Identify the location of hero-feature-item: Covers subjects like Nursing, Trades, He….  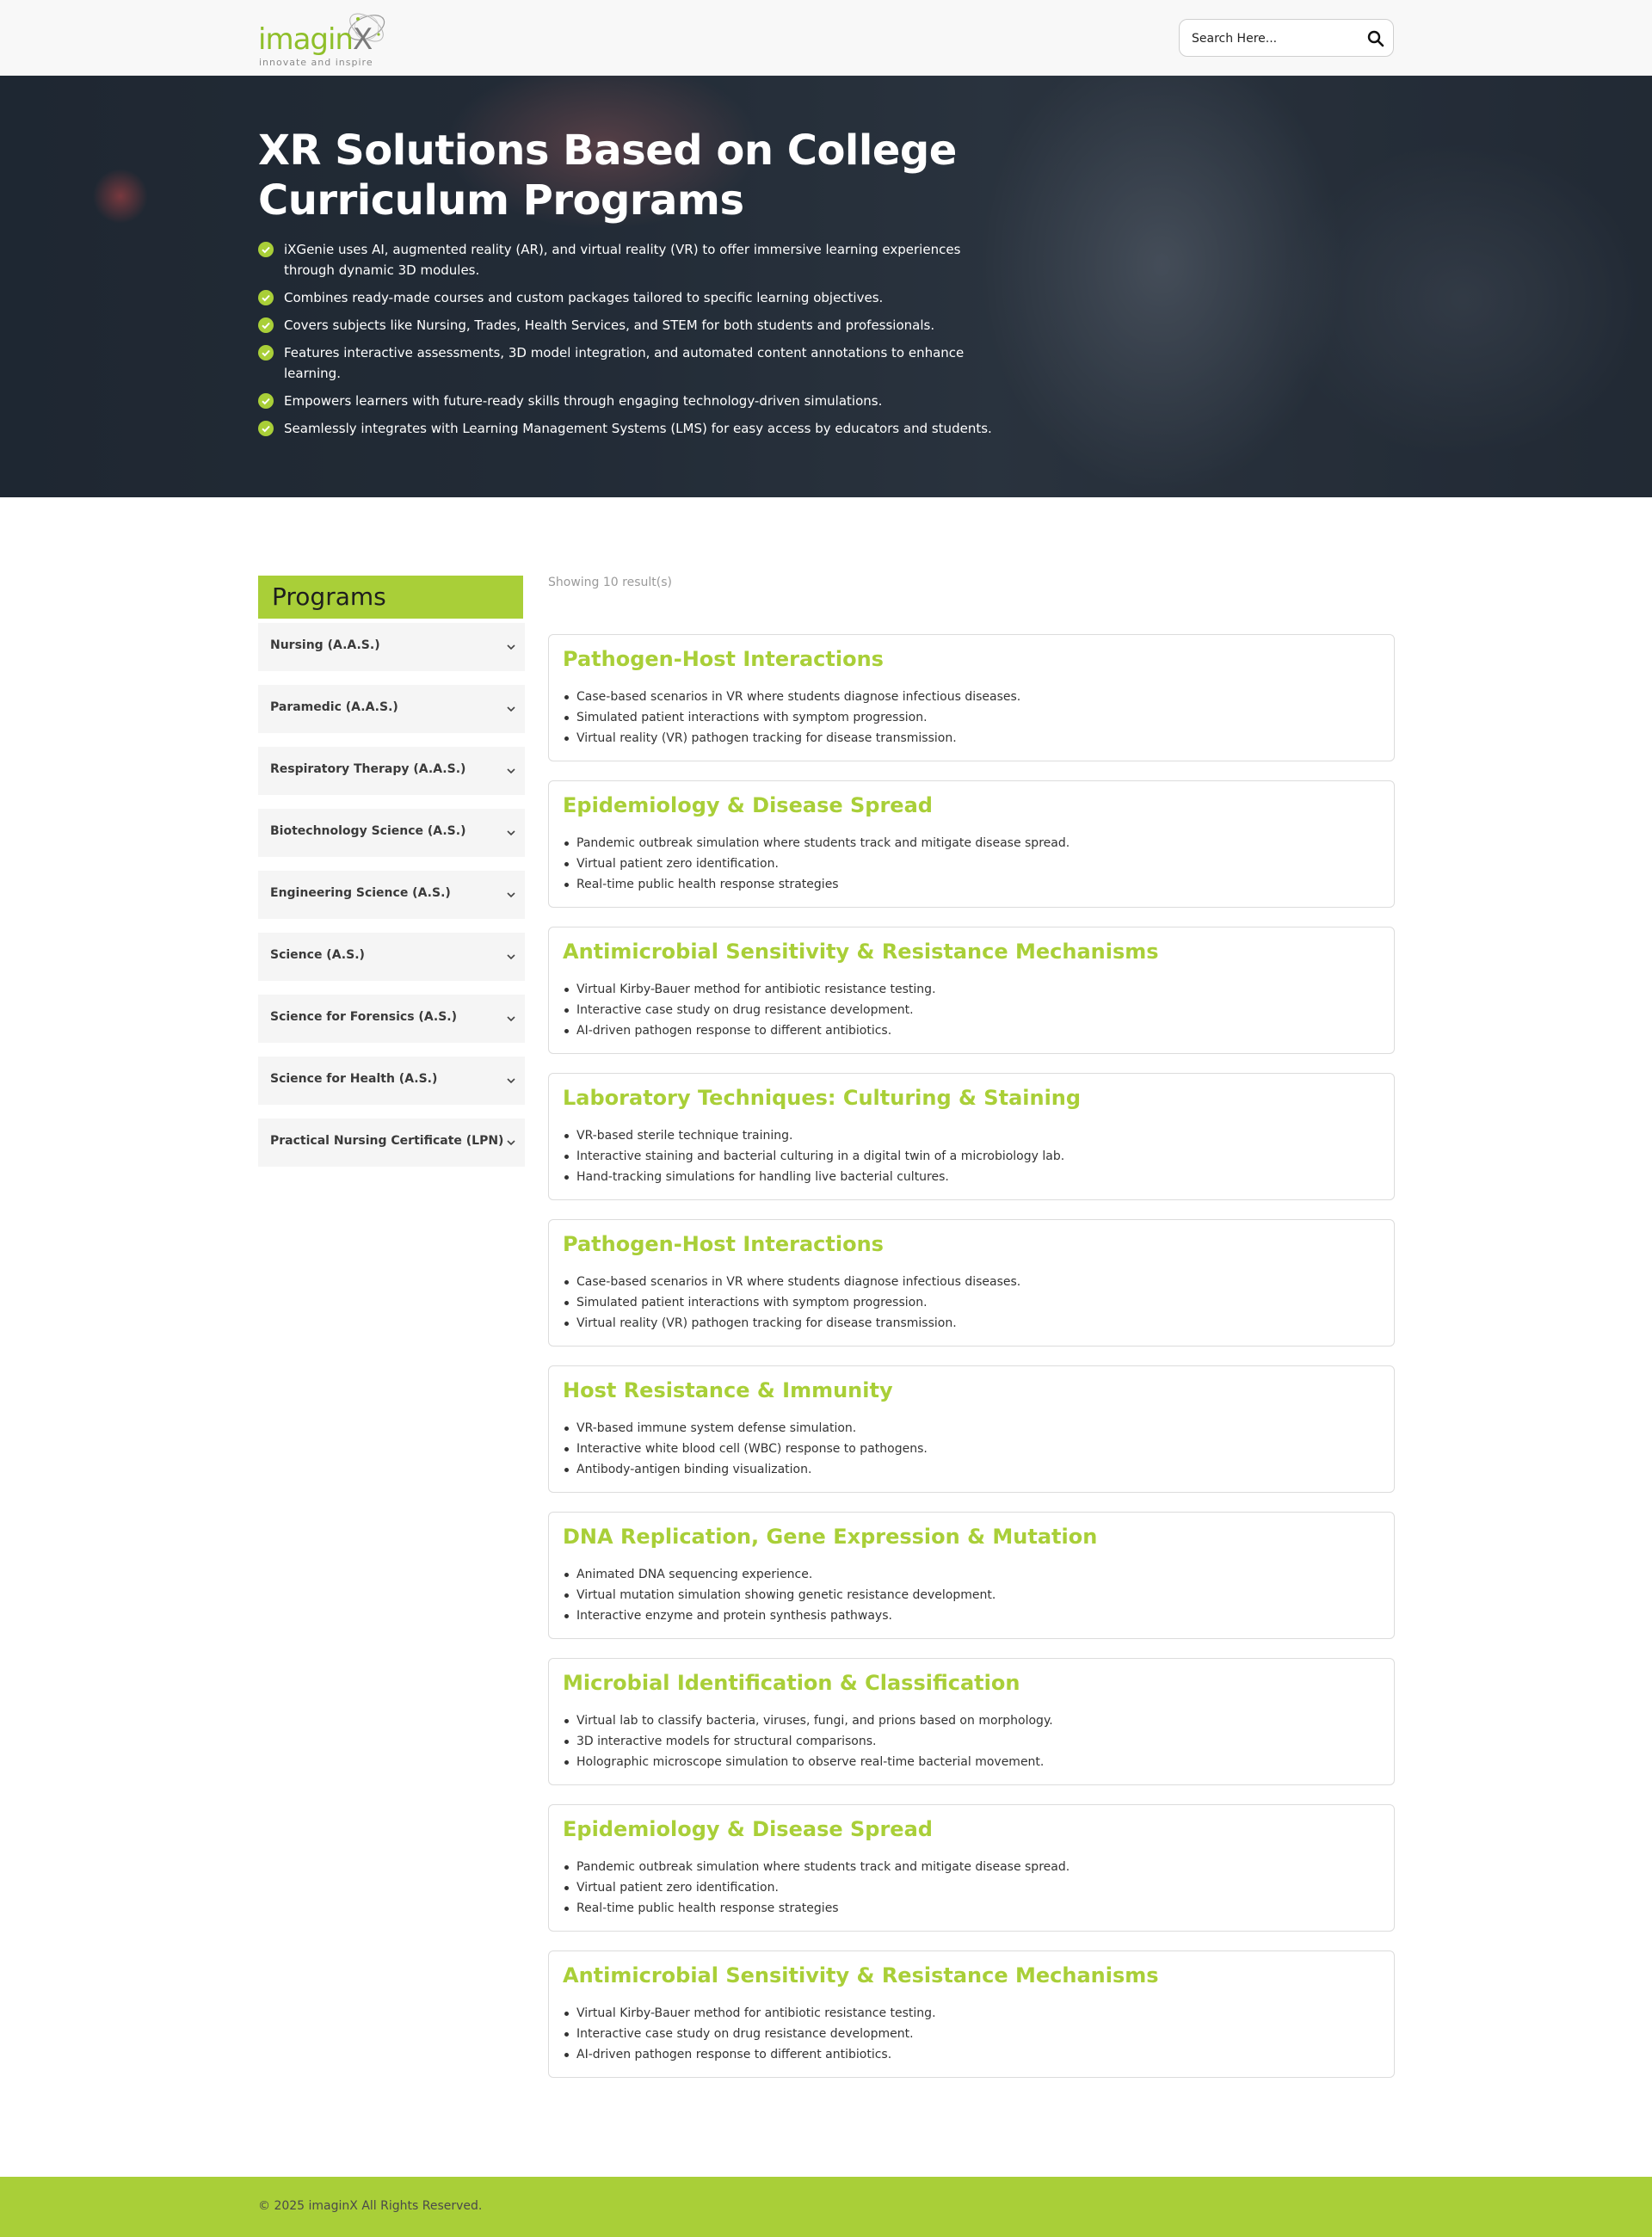
(636, 325).